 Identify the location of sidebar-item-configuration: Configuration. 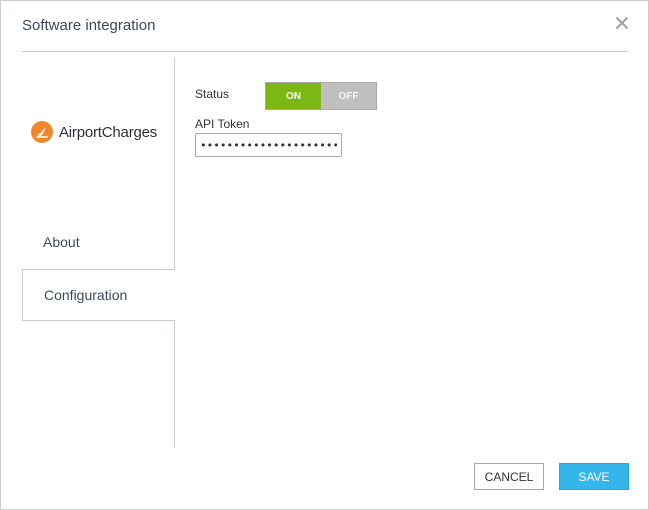
(98, 295).